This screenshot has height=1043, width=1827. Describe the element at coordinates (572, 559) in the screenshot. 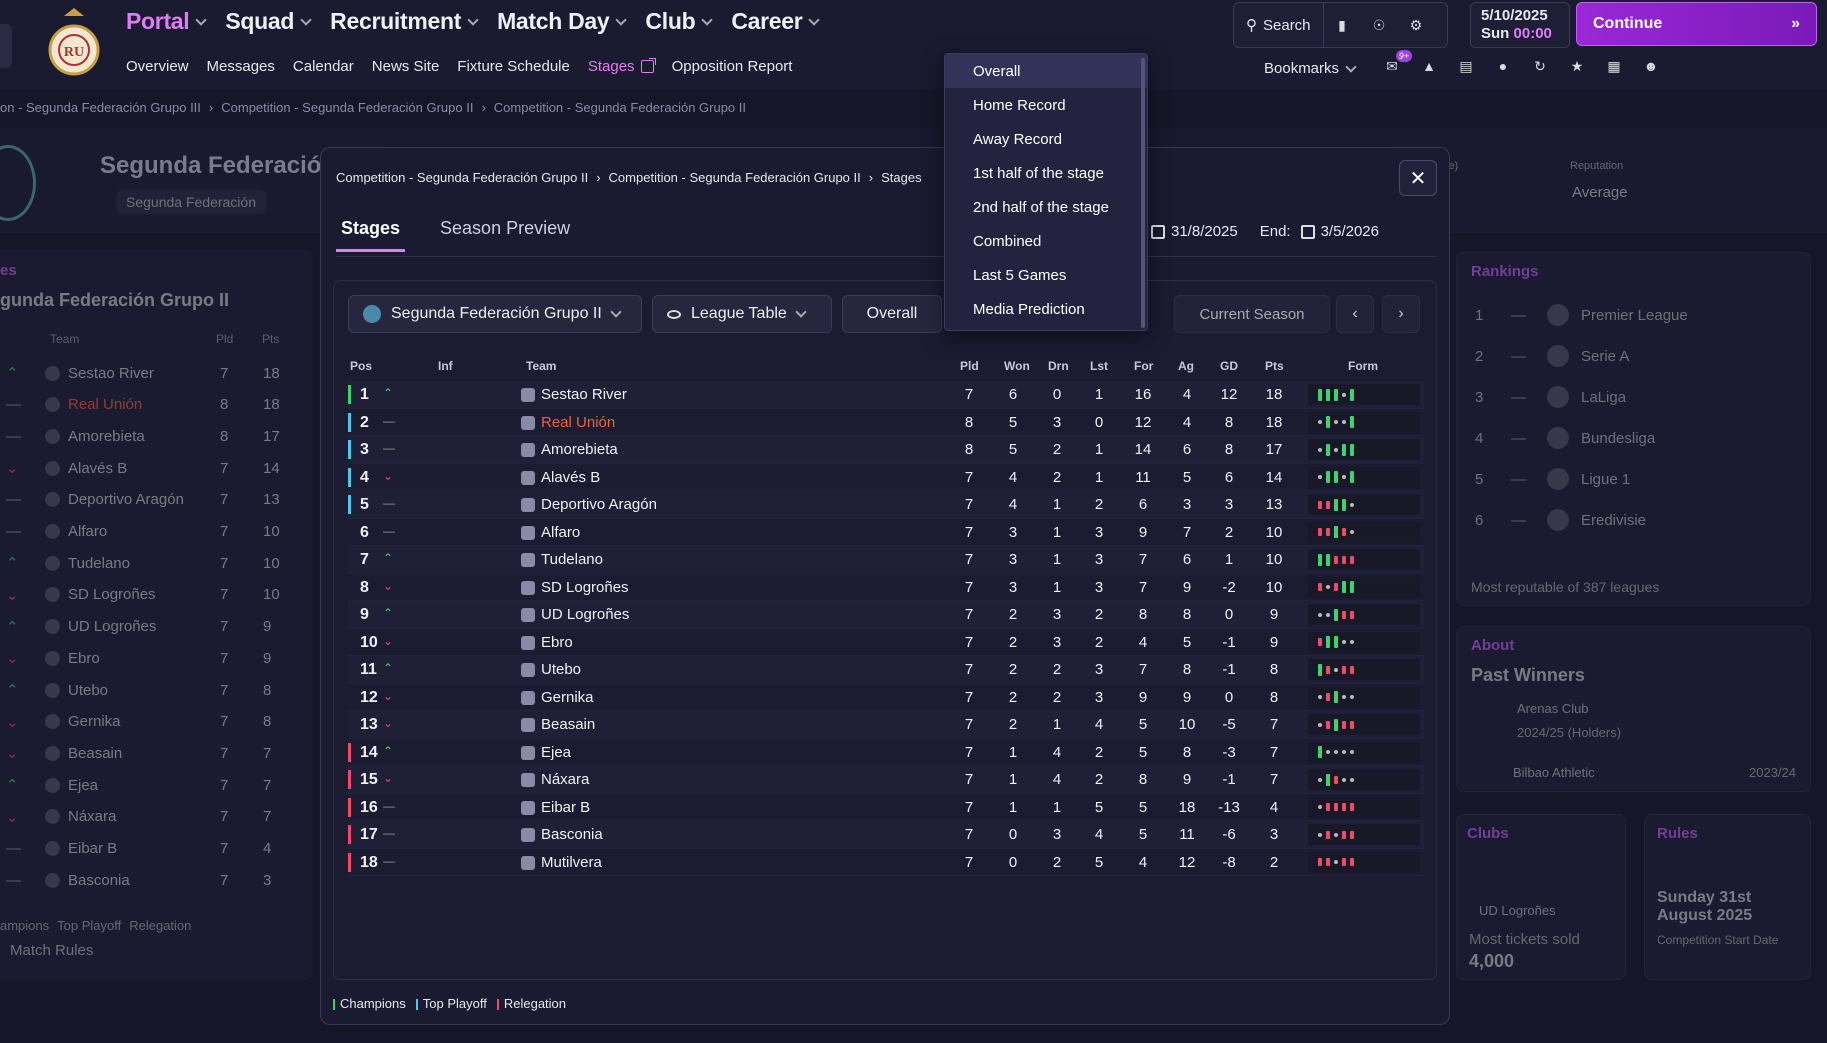

I see `team-name: Tudelano` at that location.